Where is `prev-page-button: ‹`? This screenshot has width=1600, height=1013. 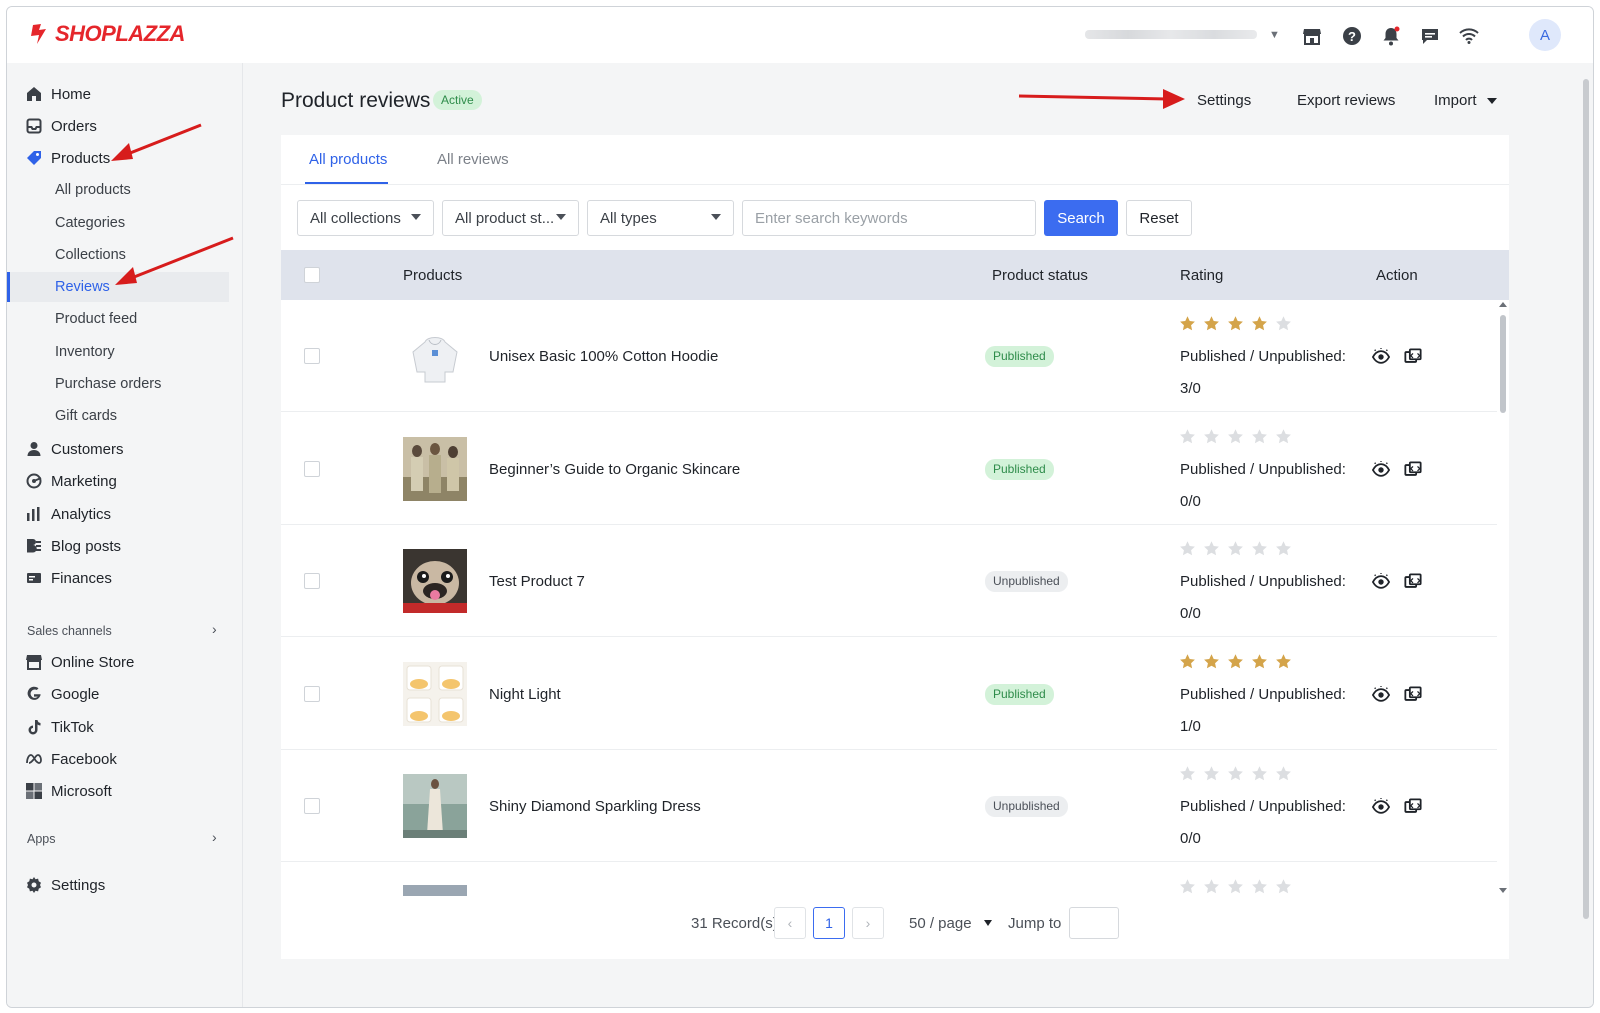
prev-page-button: ‹ is located at coordinates (790, 923).